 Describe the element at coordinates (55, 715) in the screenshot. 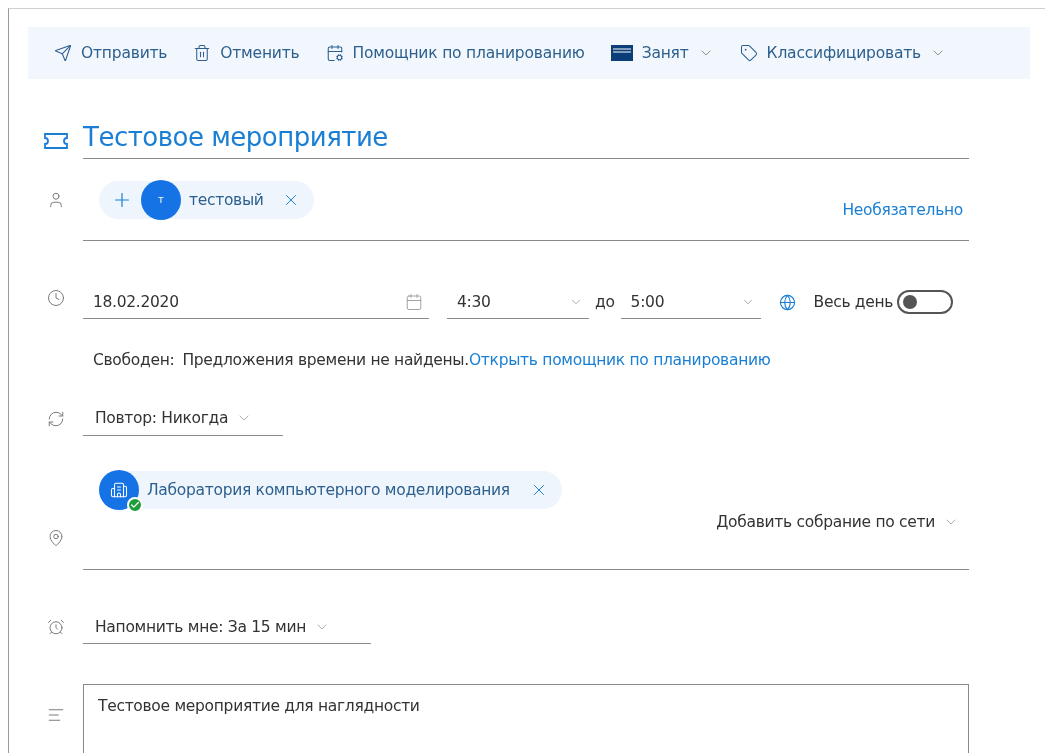

I see `text-lines-icon` at that location.